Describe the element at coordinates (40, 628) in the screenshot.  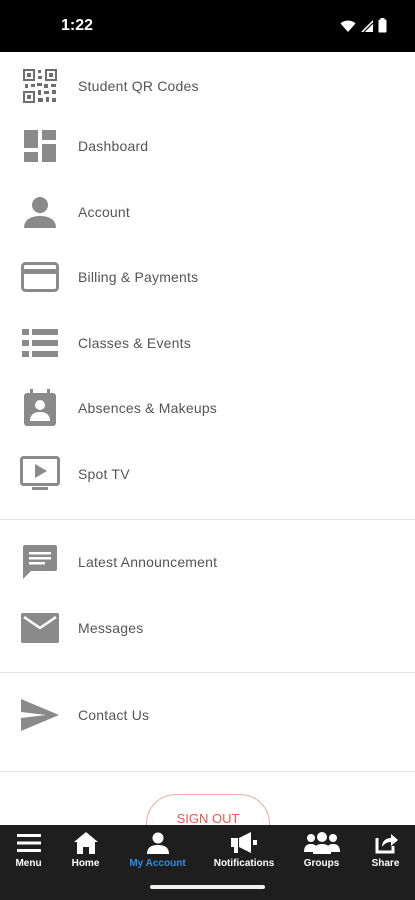
I see `mail-icon` at that location.